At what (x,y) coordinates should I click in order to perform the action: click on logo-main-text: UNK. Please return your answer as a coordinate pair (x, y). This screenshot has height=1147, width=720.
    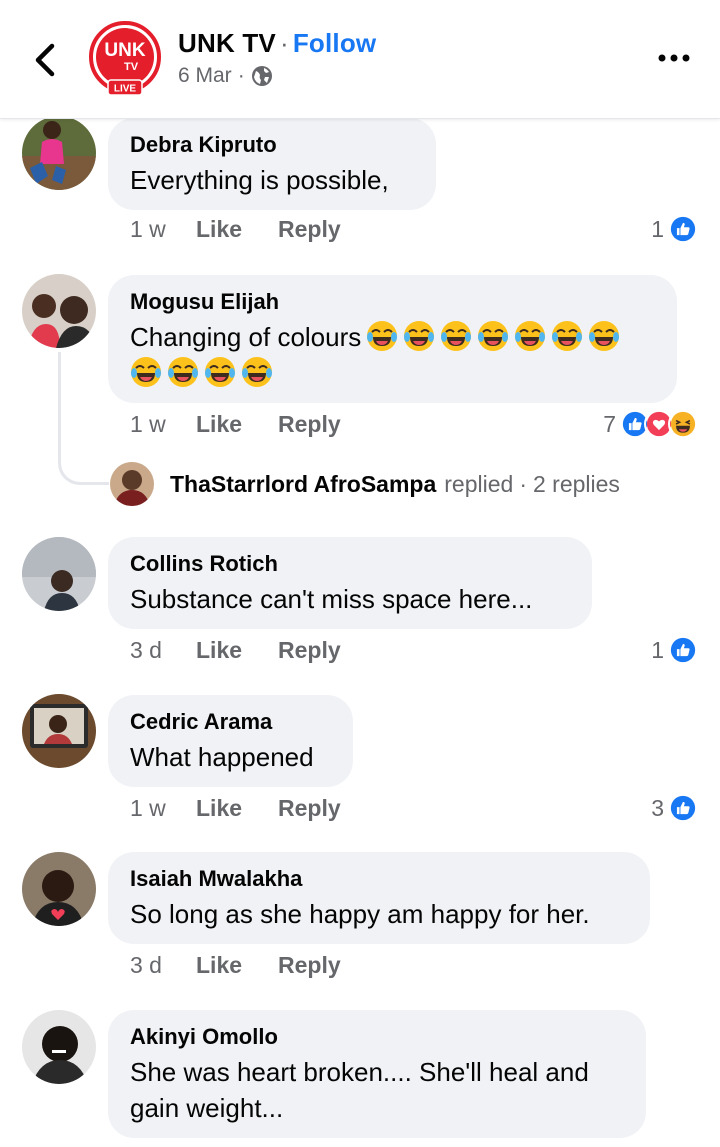
    Looking at the image, I should click on (124, 50).